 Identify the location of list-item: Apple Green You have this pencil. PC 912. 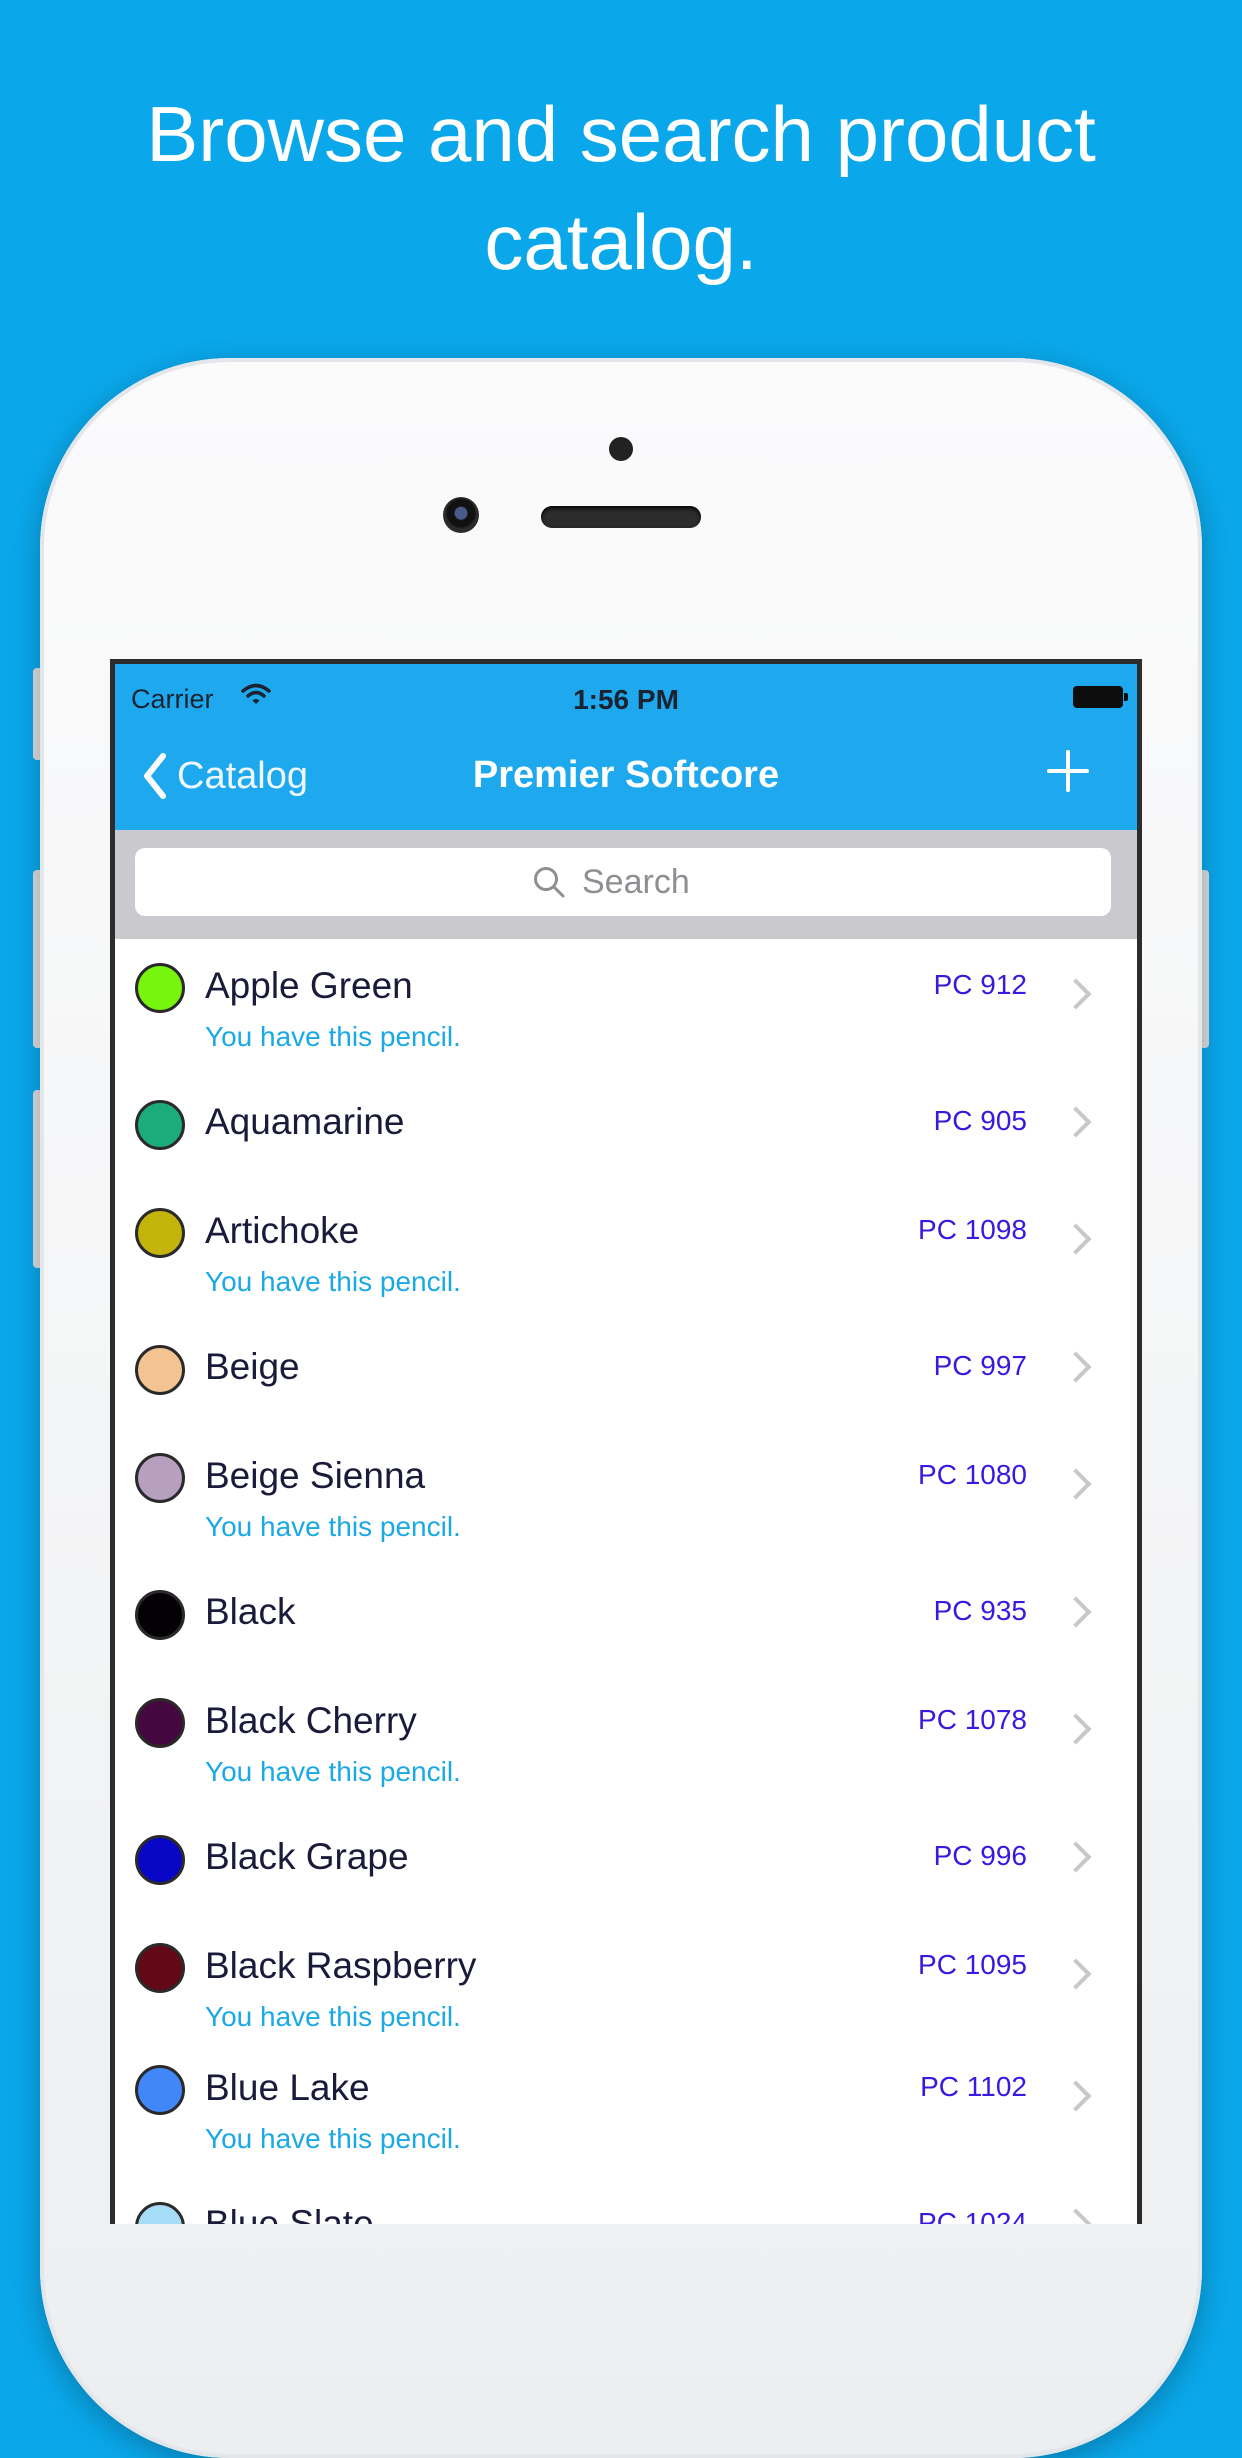
(626, 1000).